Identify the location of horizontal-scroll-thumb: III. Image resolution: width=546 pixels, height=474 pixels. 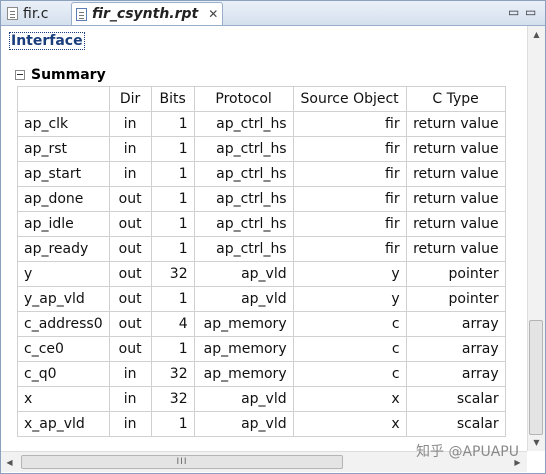
(182, 462).